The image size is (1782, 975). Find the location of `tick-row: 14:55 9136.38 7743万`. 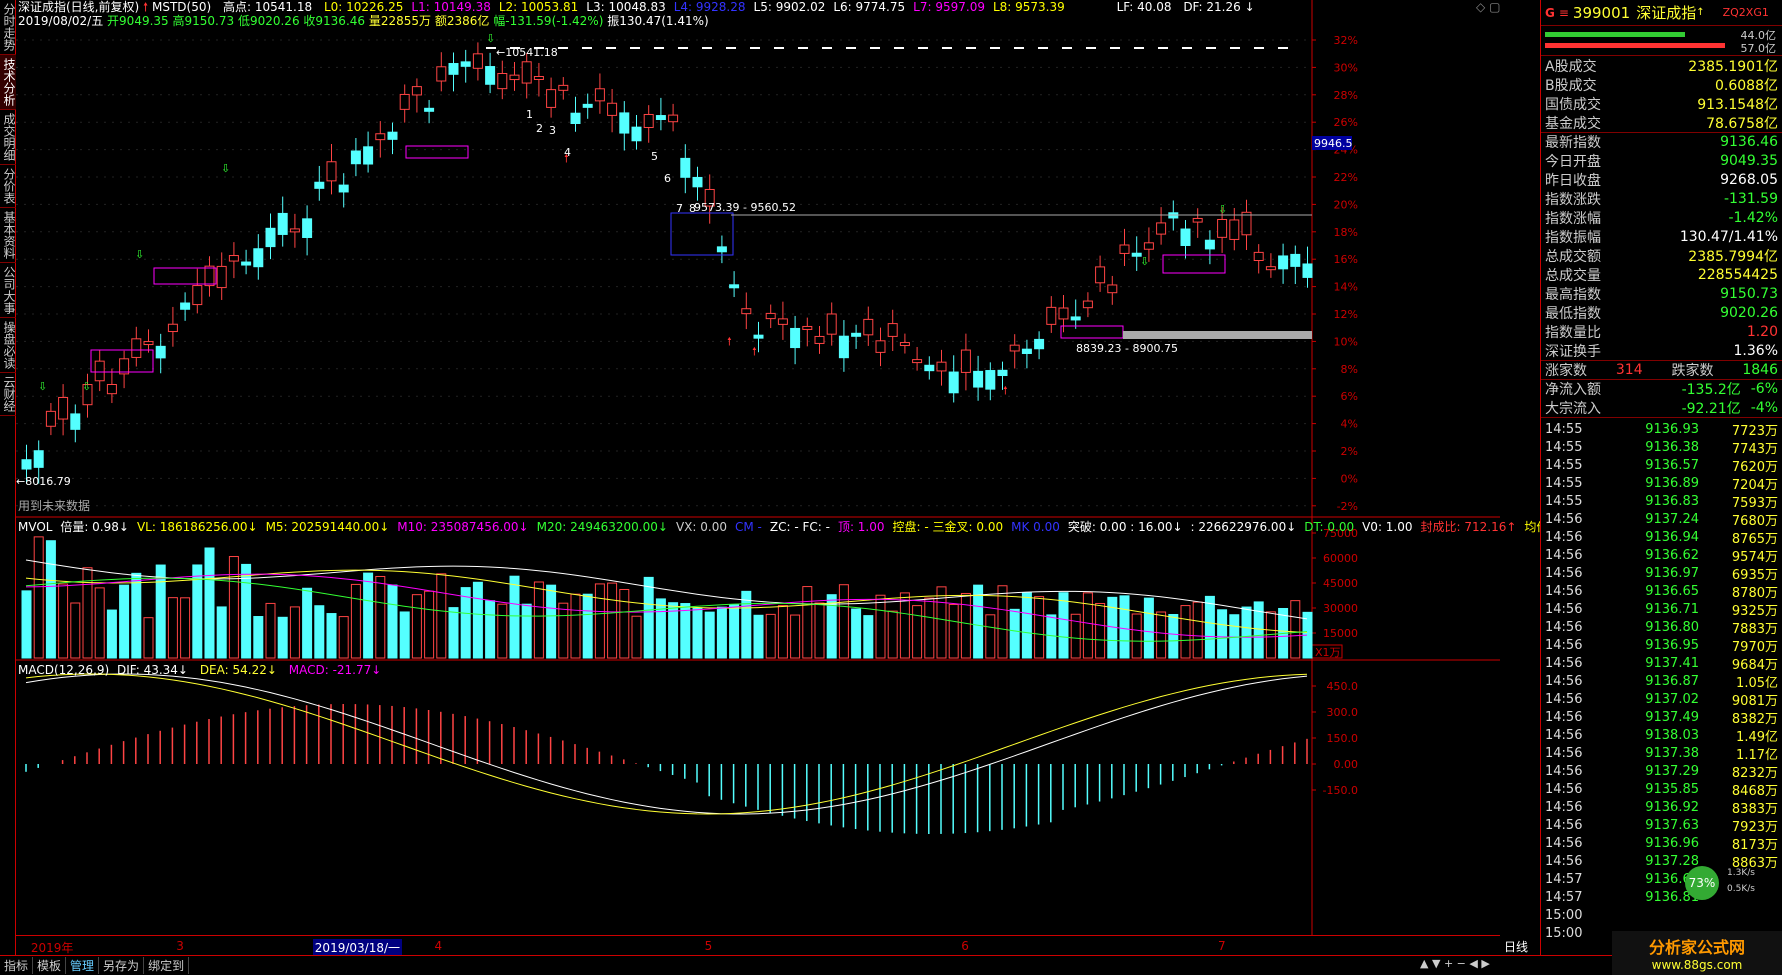

tick-row: 14:55 9136.38 7743万 is located at coordinates (1661, 447).